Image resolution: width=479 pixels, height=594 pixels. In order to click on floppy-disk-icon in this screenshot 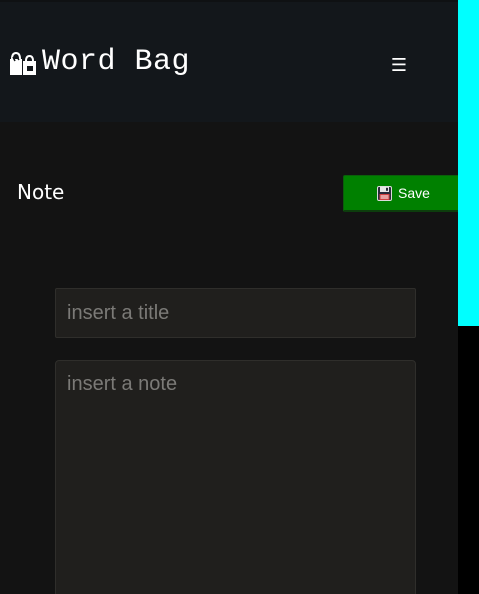, I will do `click(384, 193)`.